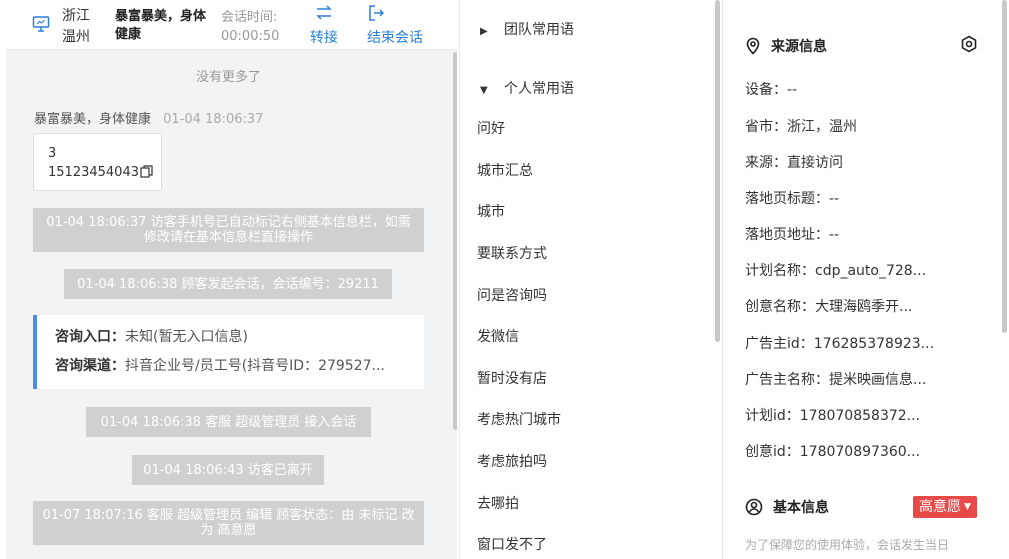  I want to click on end-session-label: 结束会话, so click(395, 38).